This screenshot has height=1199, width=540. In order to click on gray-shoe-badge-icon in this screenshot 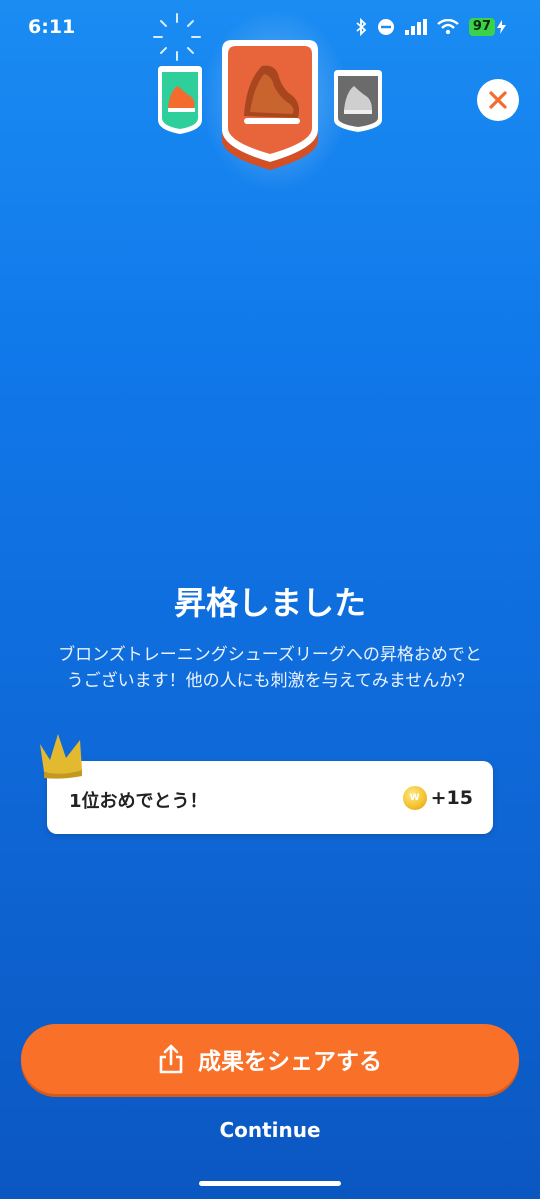, I will do `click(358, 101)`.